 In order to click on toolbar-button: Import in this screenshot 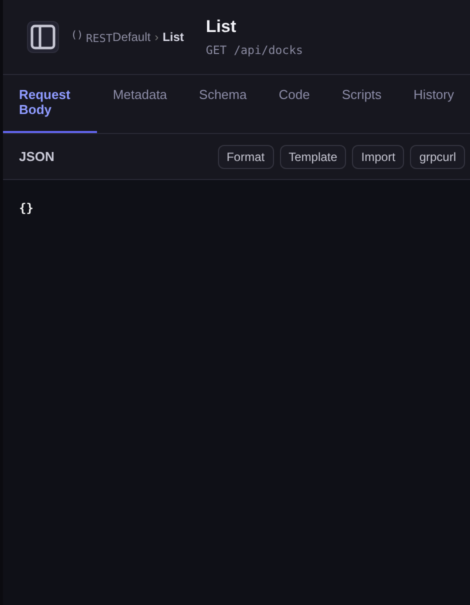, I will do `click(378, 156)`.